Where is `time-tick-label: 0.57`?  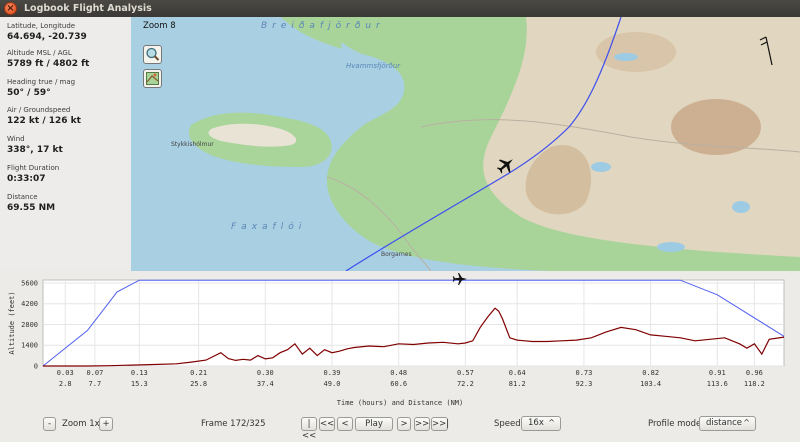 time-tick-label: 0.57 is located at coordinates (465, 373).